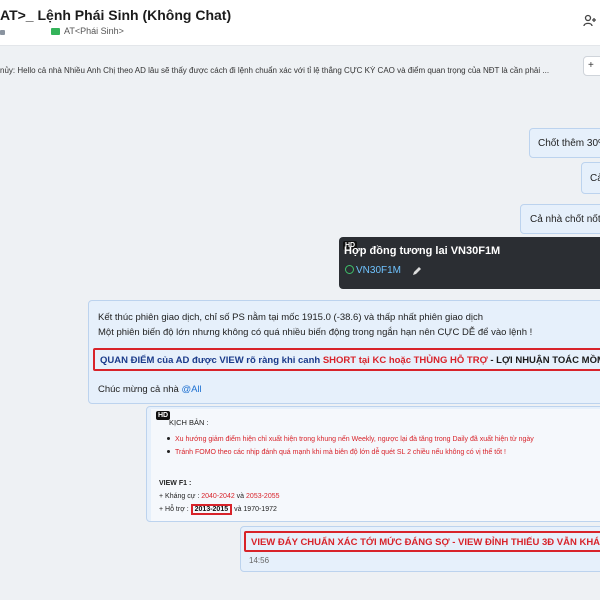  I want to click on channel-title: AT>_ Lệnh Phái Sinh (Không Chat), so click(116, 15).